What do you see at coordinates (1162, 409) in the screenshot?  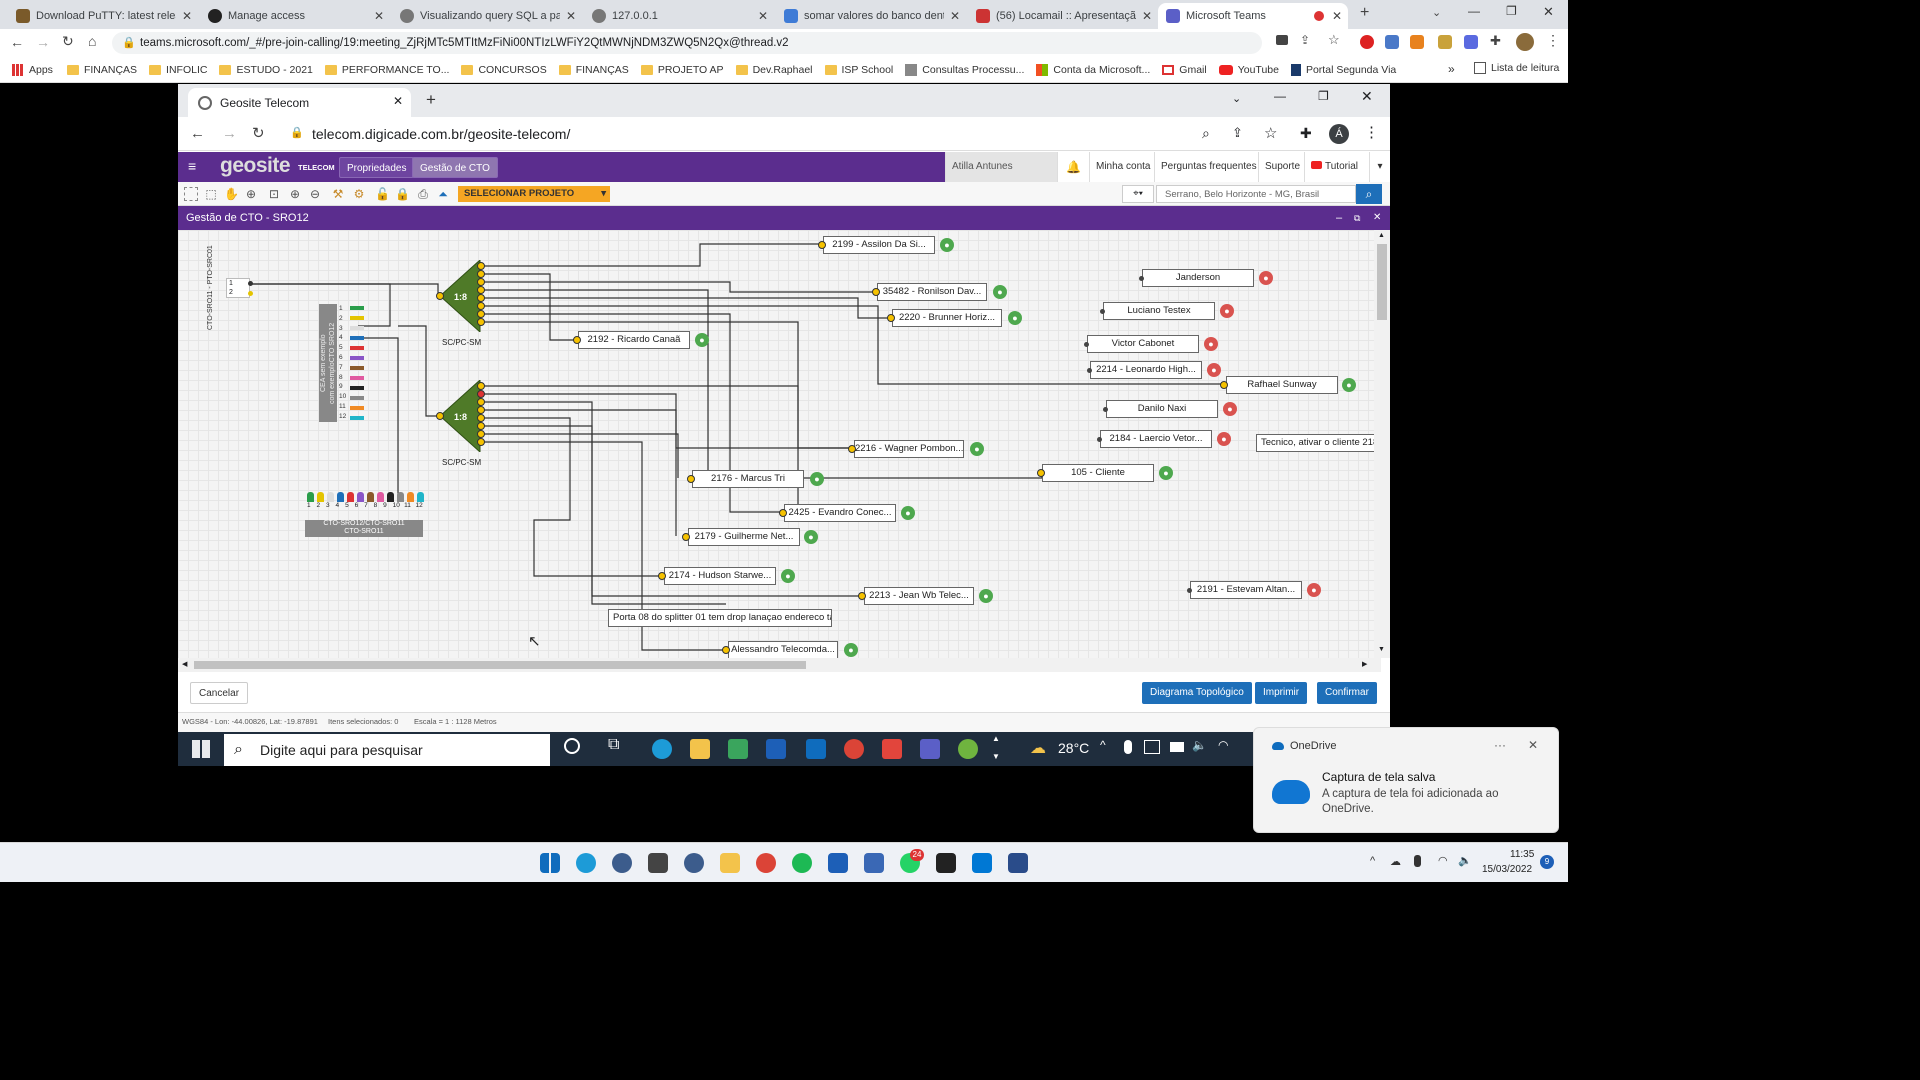 I see `client-node: Danilo Naxi` at bounding box center [1162, 409].